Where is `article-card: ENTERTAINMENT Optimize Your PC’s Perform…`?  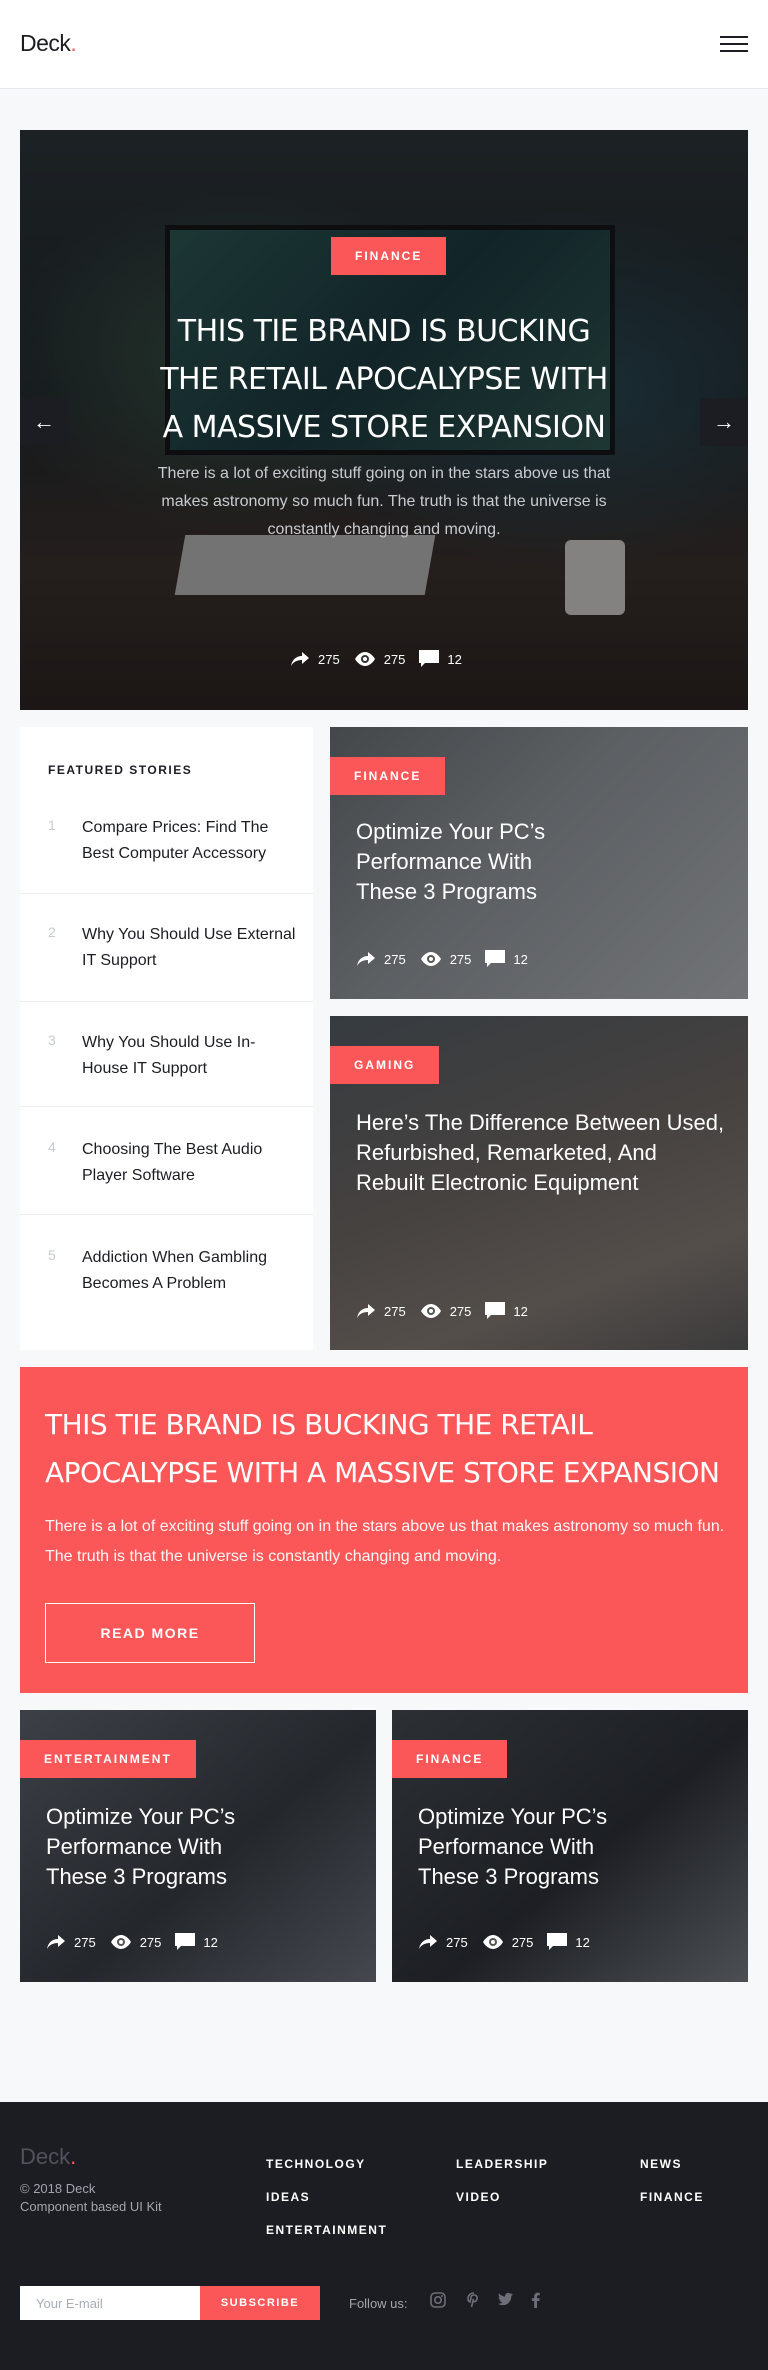
article-card: ENTERTAINMENT Optimize Your PC’s Perform… is located at coordinates (198, 1846).